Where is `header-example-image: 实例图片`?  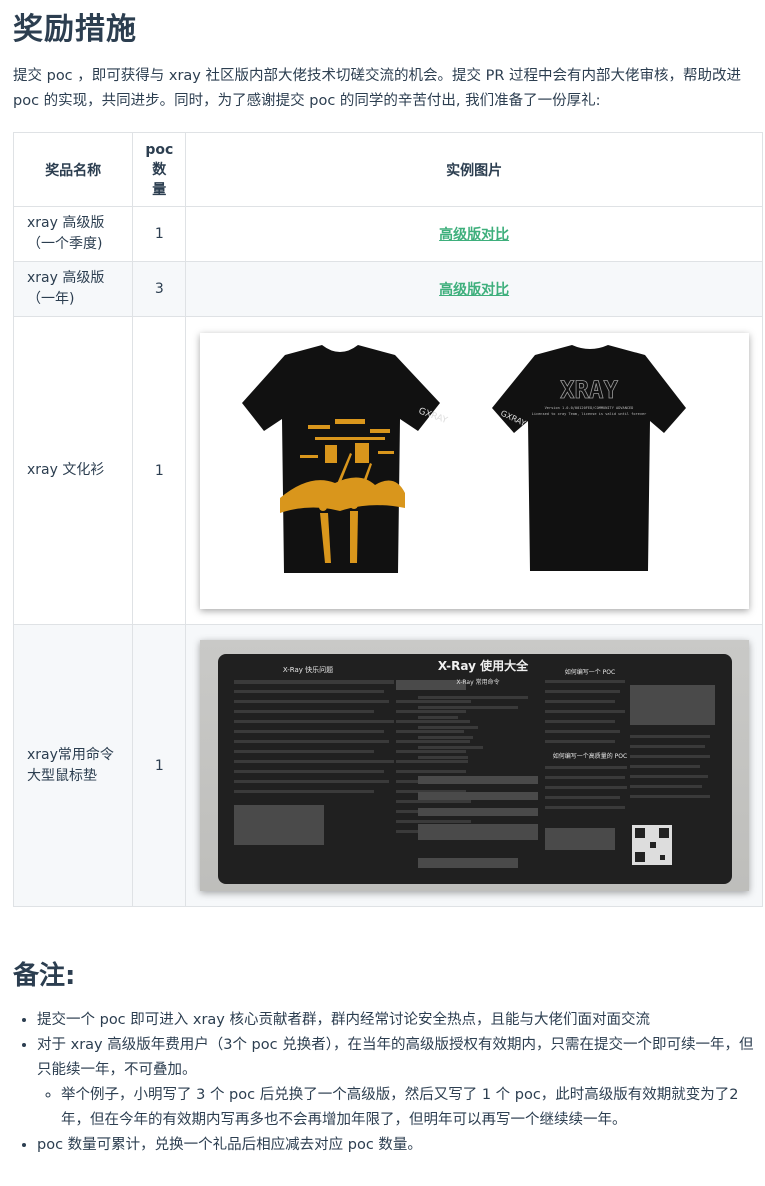
header-example-image: 实例图片 is located at coordinates (474, 169).